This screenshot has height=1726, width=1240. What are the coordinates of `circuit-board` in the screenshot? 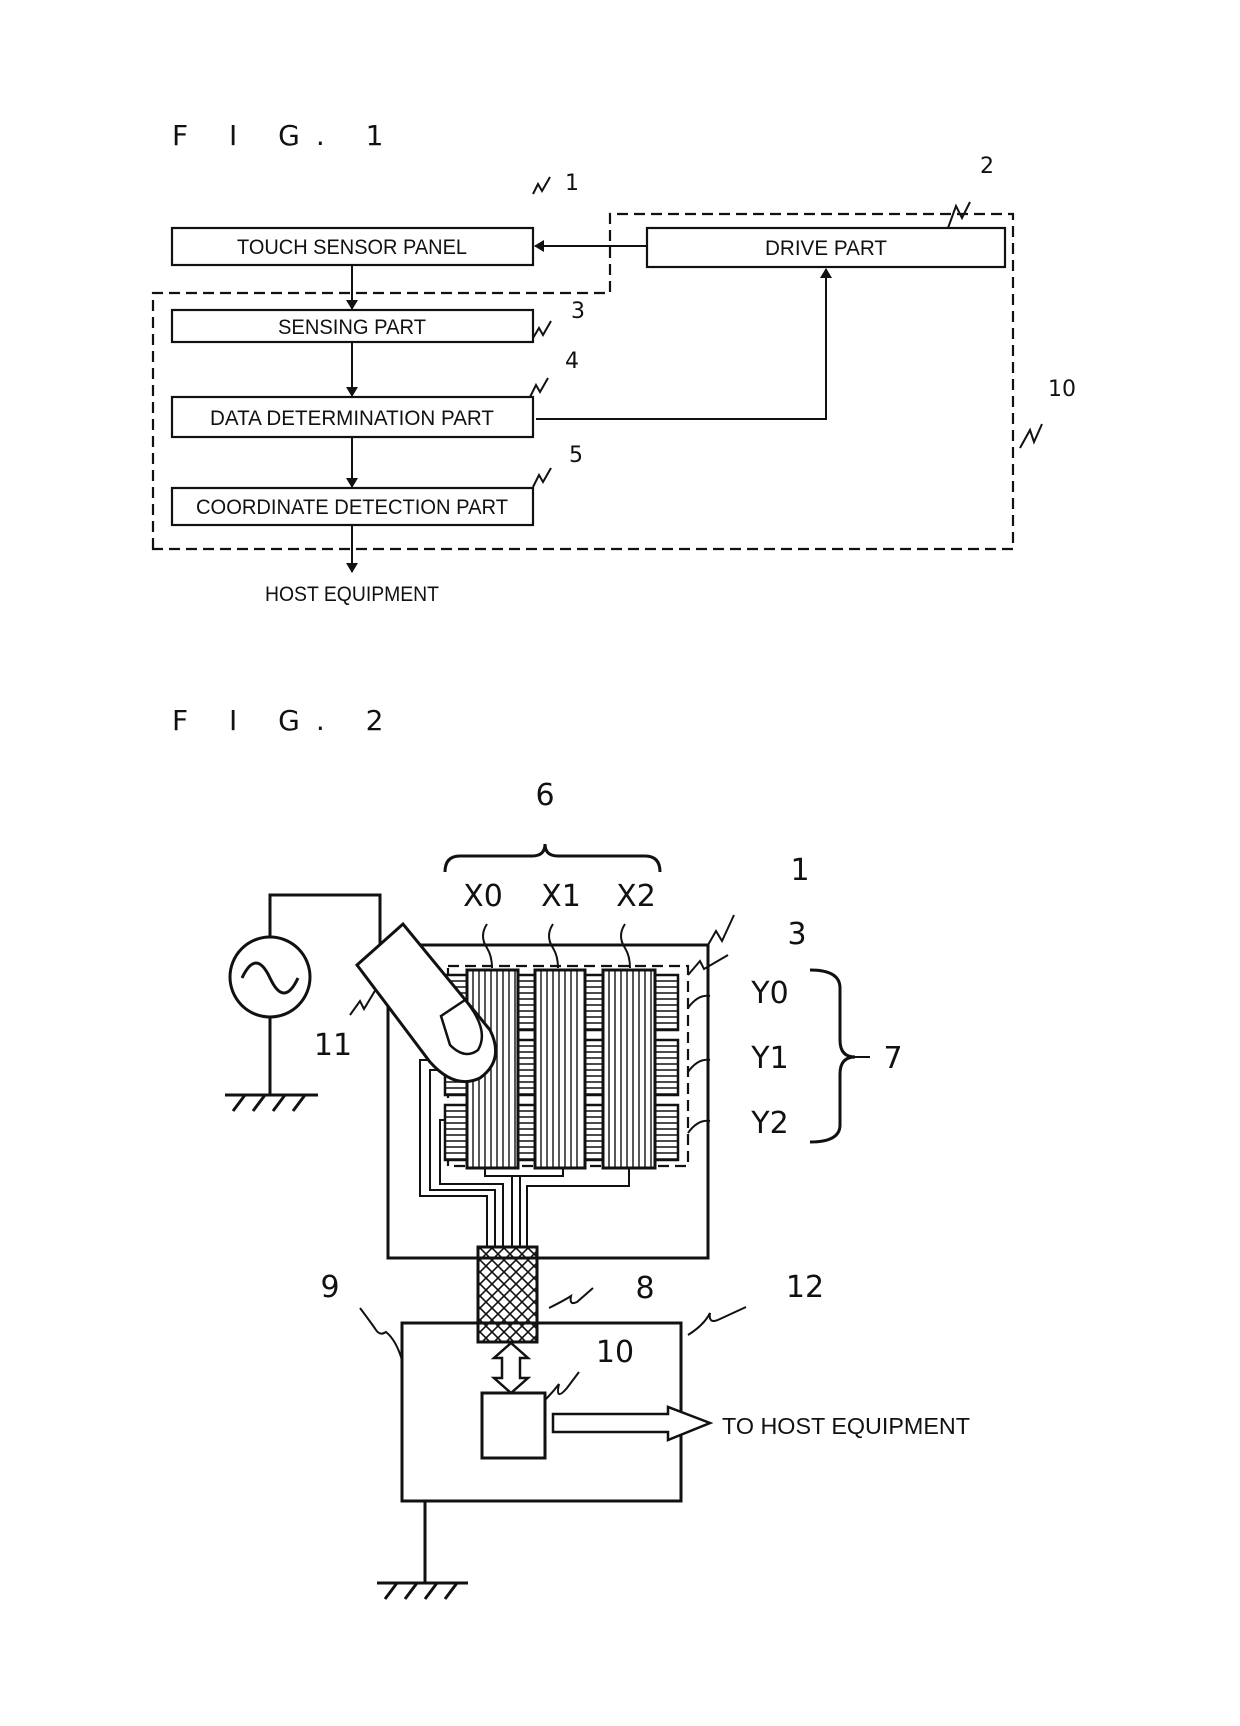 It's located at (541, 1412).